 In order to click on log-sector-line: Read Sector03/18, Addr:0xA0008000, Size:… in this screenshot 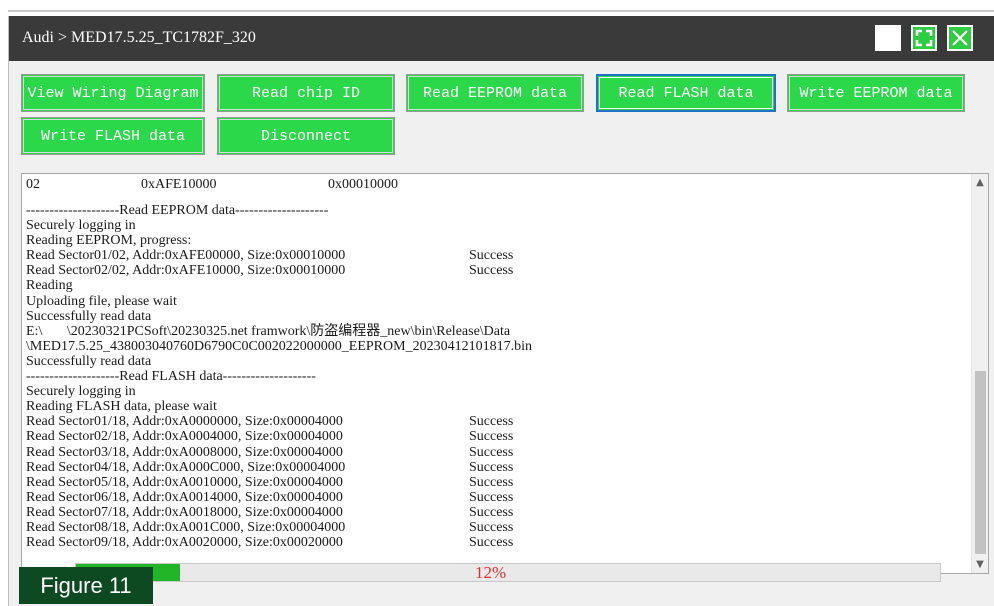, I will do `click(494, 452)`.